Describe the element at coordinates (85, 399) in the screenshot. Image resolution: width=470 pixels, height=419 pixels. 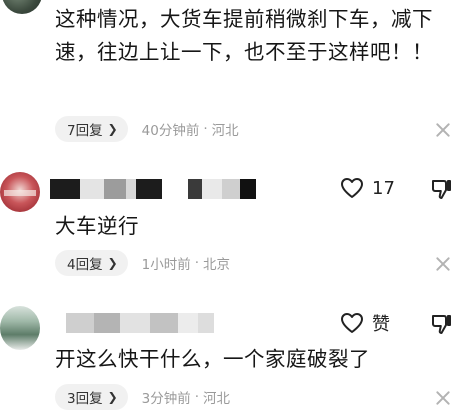
I see `replies-label: 3回复` at that location.